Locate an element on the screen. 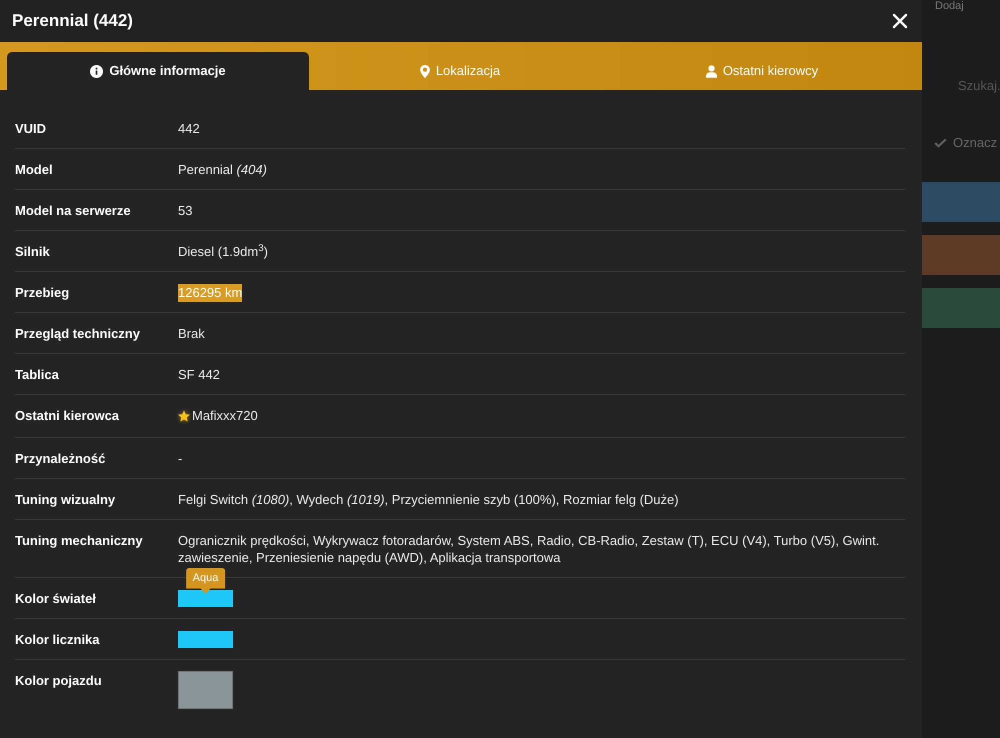  field-value: 53 is located at coordinates (185, 210).